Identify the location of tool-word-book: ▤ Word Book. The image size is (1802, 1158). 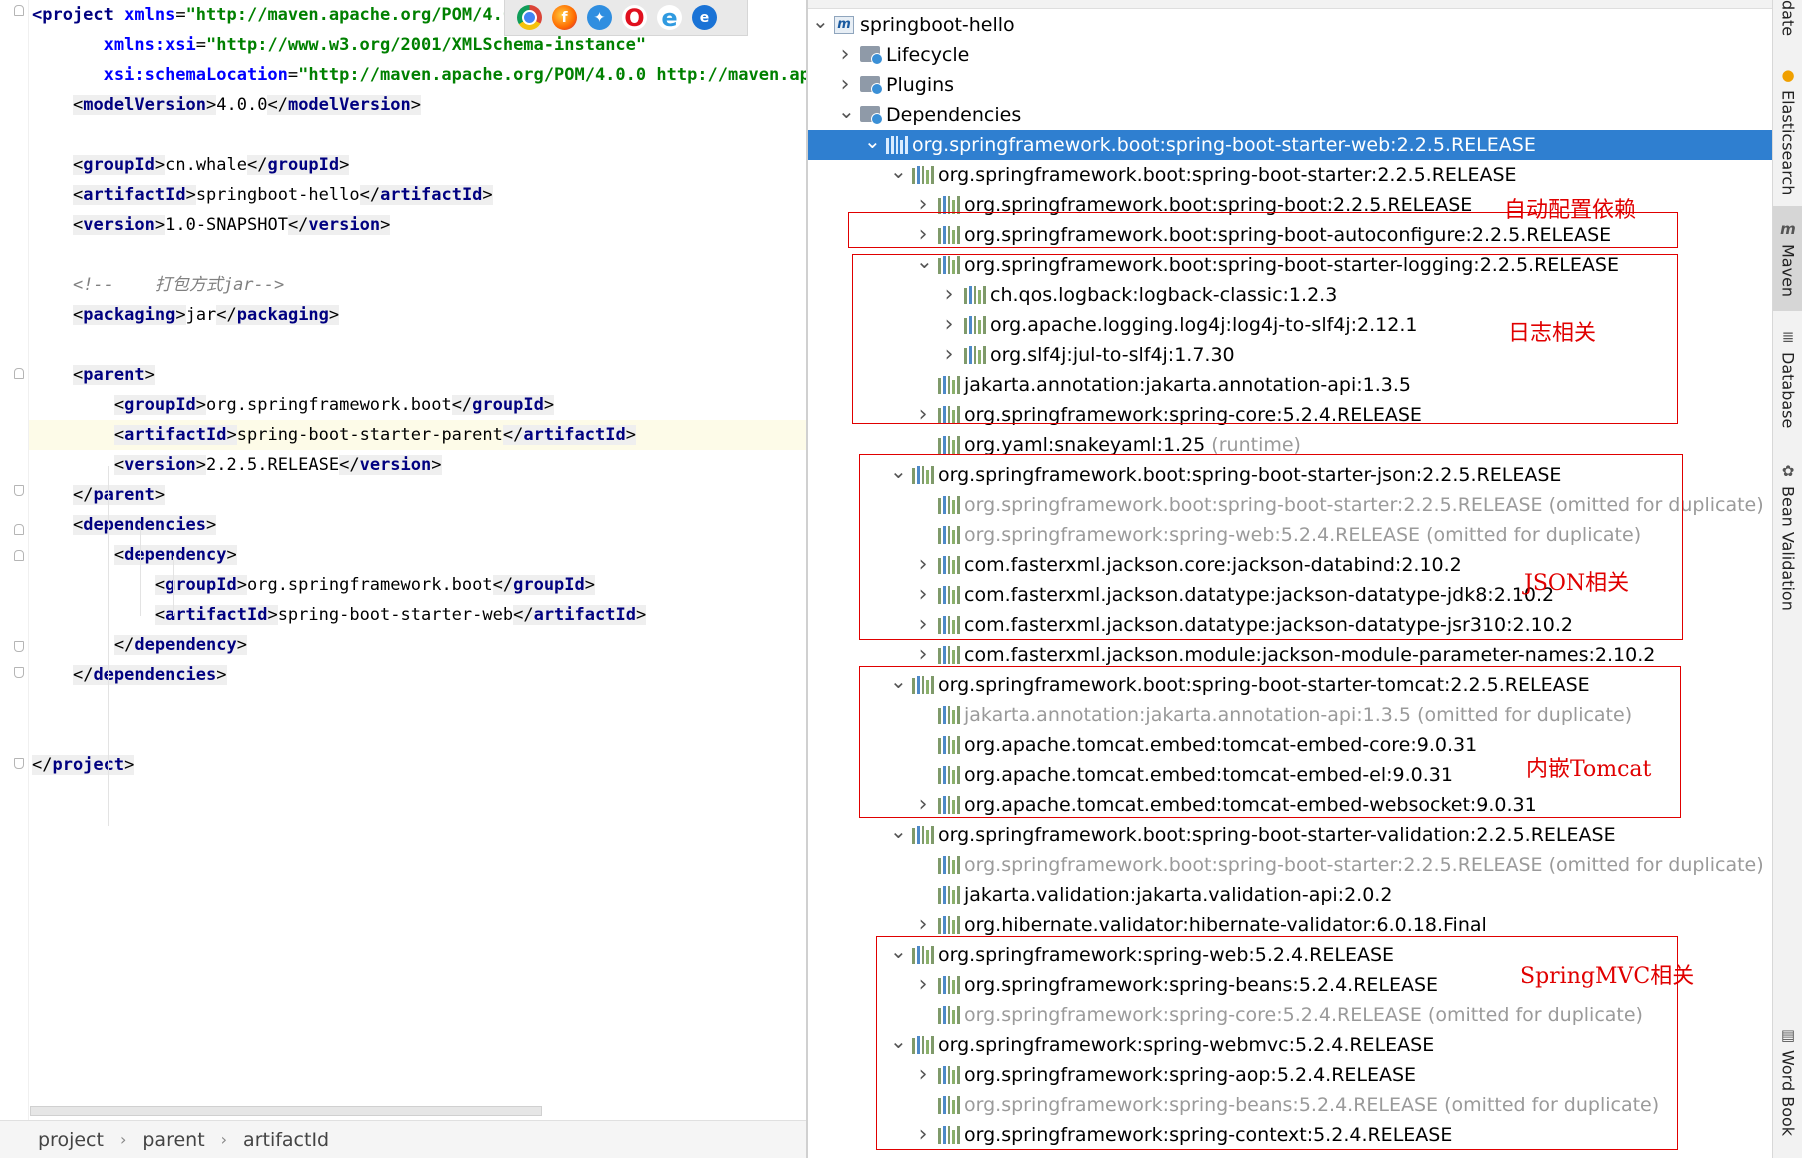
(1787, 1081).